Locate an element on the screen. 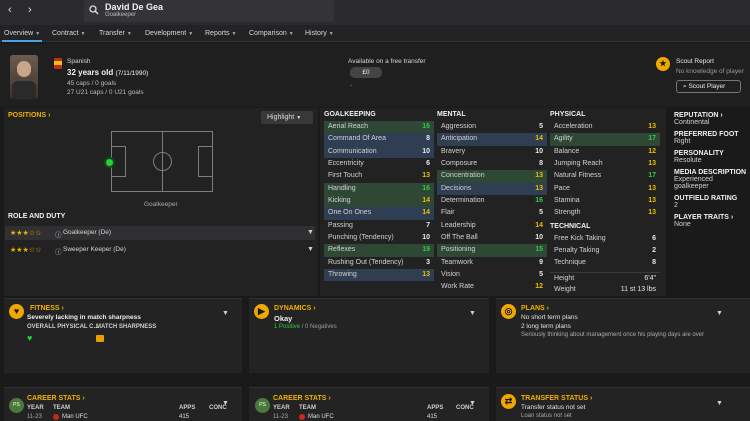 The width and height of the screenshot is (750, 421). attribute-row: Eccentricity 6 is located at coordinates (379, 164).